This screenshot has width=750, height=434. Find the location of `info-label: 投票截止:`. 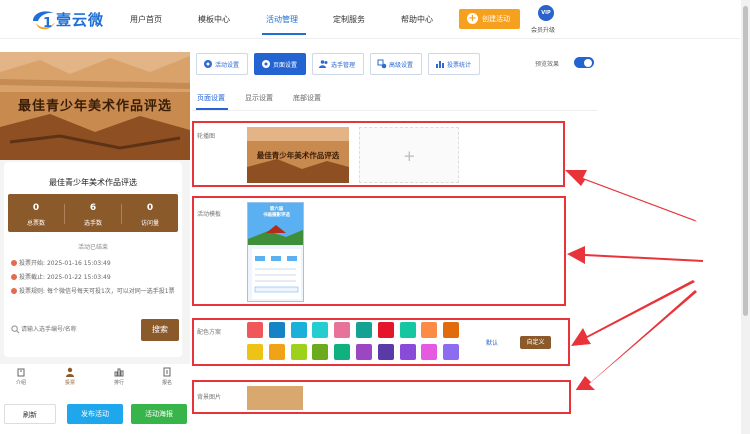

info-label: 投票截止: is located at coordinates (32, 277).